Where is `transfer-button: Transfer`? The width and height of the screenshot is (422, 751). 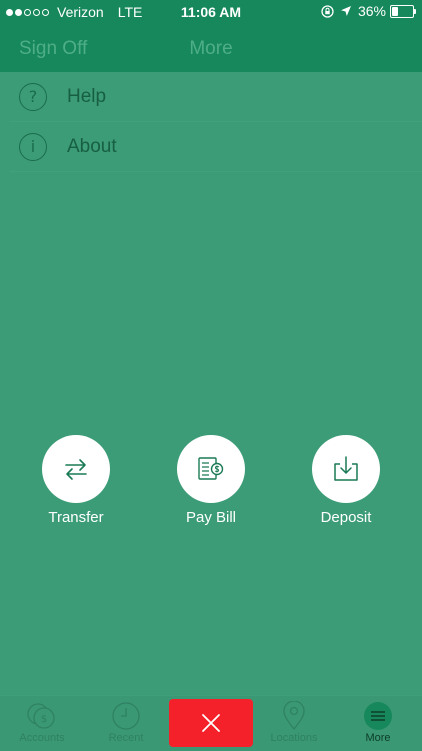
transfer-button: Transfer is located at coordinates (76, 480).